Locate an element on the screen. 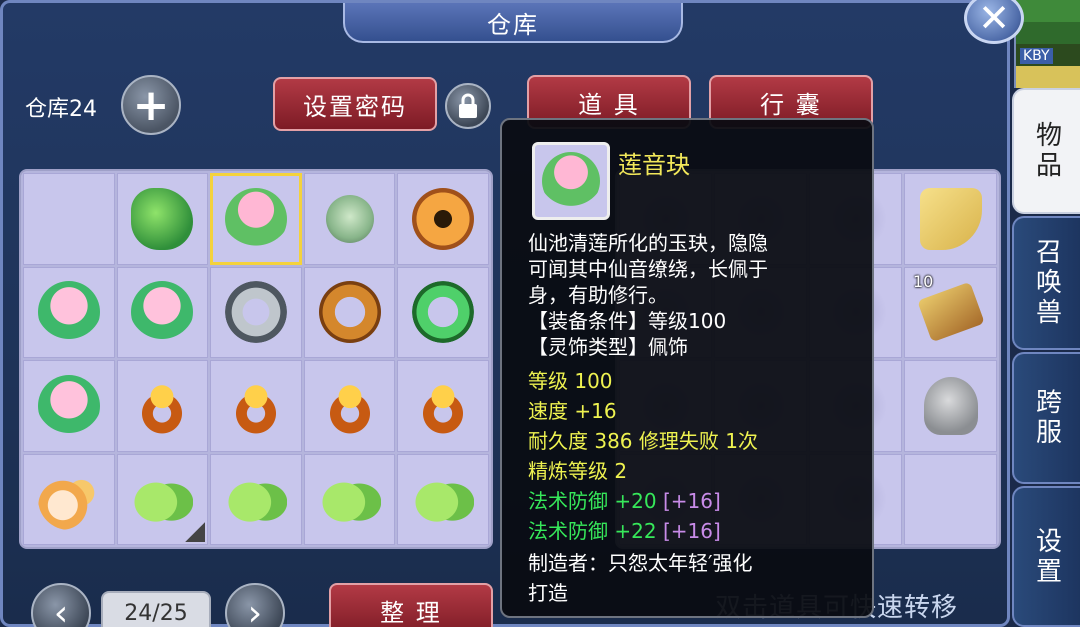 The image size is (1080, 627). jade-pendant-icon is located at coordinates (349, 218).